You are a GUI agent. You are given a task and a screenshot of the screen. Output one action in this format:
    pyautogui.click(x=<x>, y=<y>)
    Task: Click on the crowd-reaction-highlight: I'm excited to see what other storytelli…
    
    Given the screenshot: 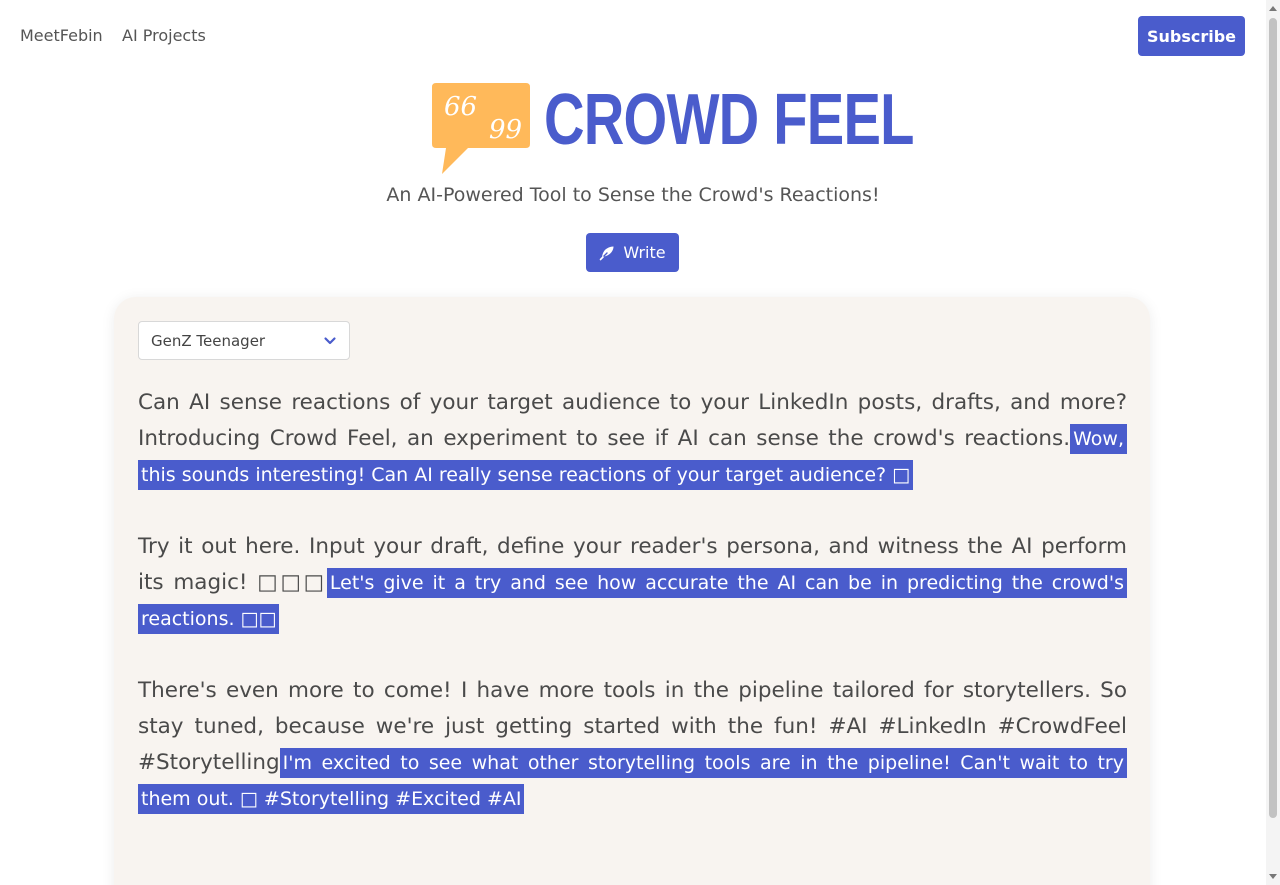 What is the action you would take?
    pyautogui.click(x=632, y=781)
    